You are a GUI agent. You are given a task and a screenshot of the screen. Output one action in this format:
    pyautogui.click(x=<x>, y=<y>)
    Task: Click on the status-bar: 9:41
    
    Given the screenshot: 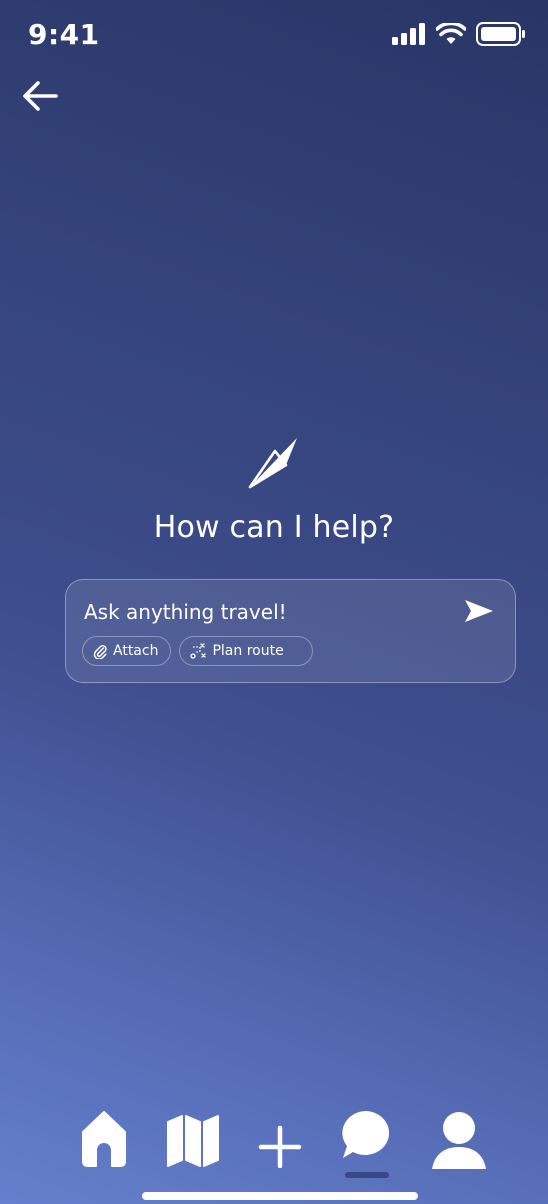 What is the action you would take?
    pyautogui.click(x=274, y=36)
    